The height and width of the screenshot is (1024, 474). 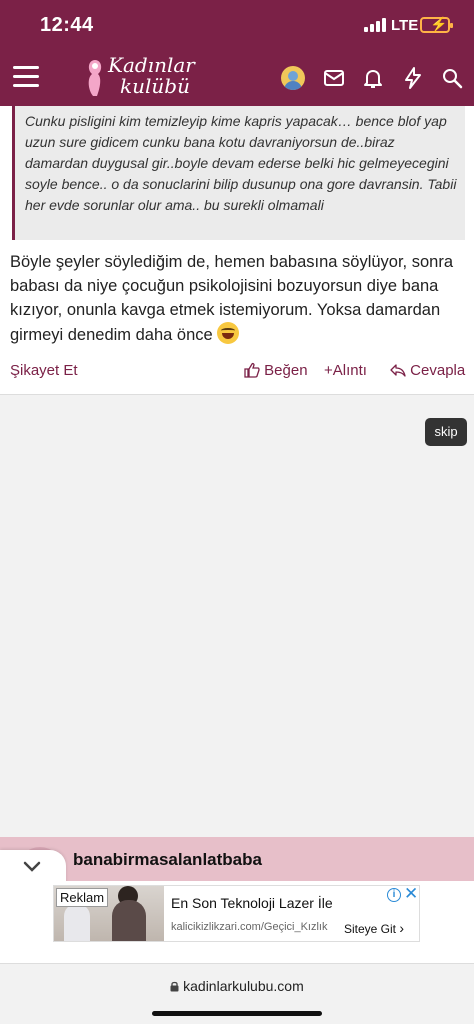 I want to click on bell-icon, so click(x=373, y=78).